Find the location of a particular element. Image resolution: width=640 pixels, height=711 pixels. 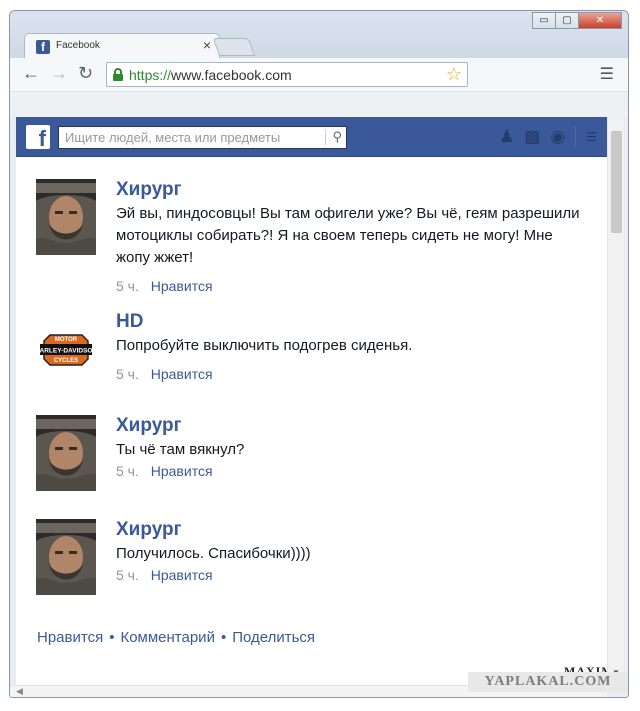

privacy-lock-icon: ☰ is located at coordinates (591, 137).